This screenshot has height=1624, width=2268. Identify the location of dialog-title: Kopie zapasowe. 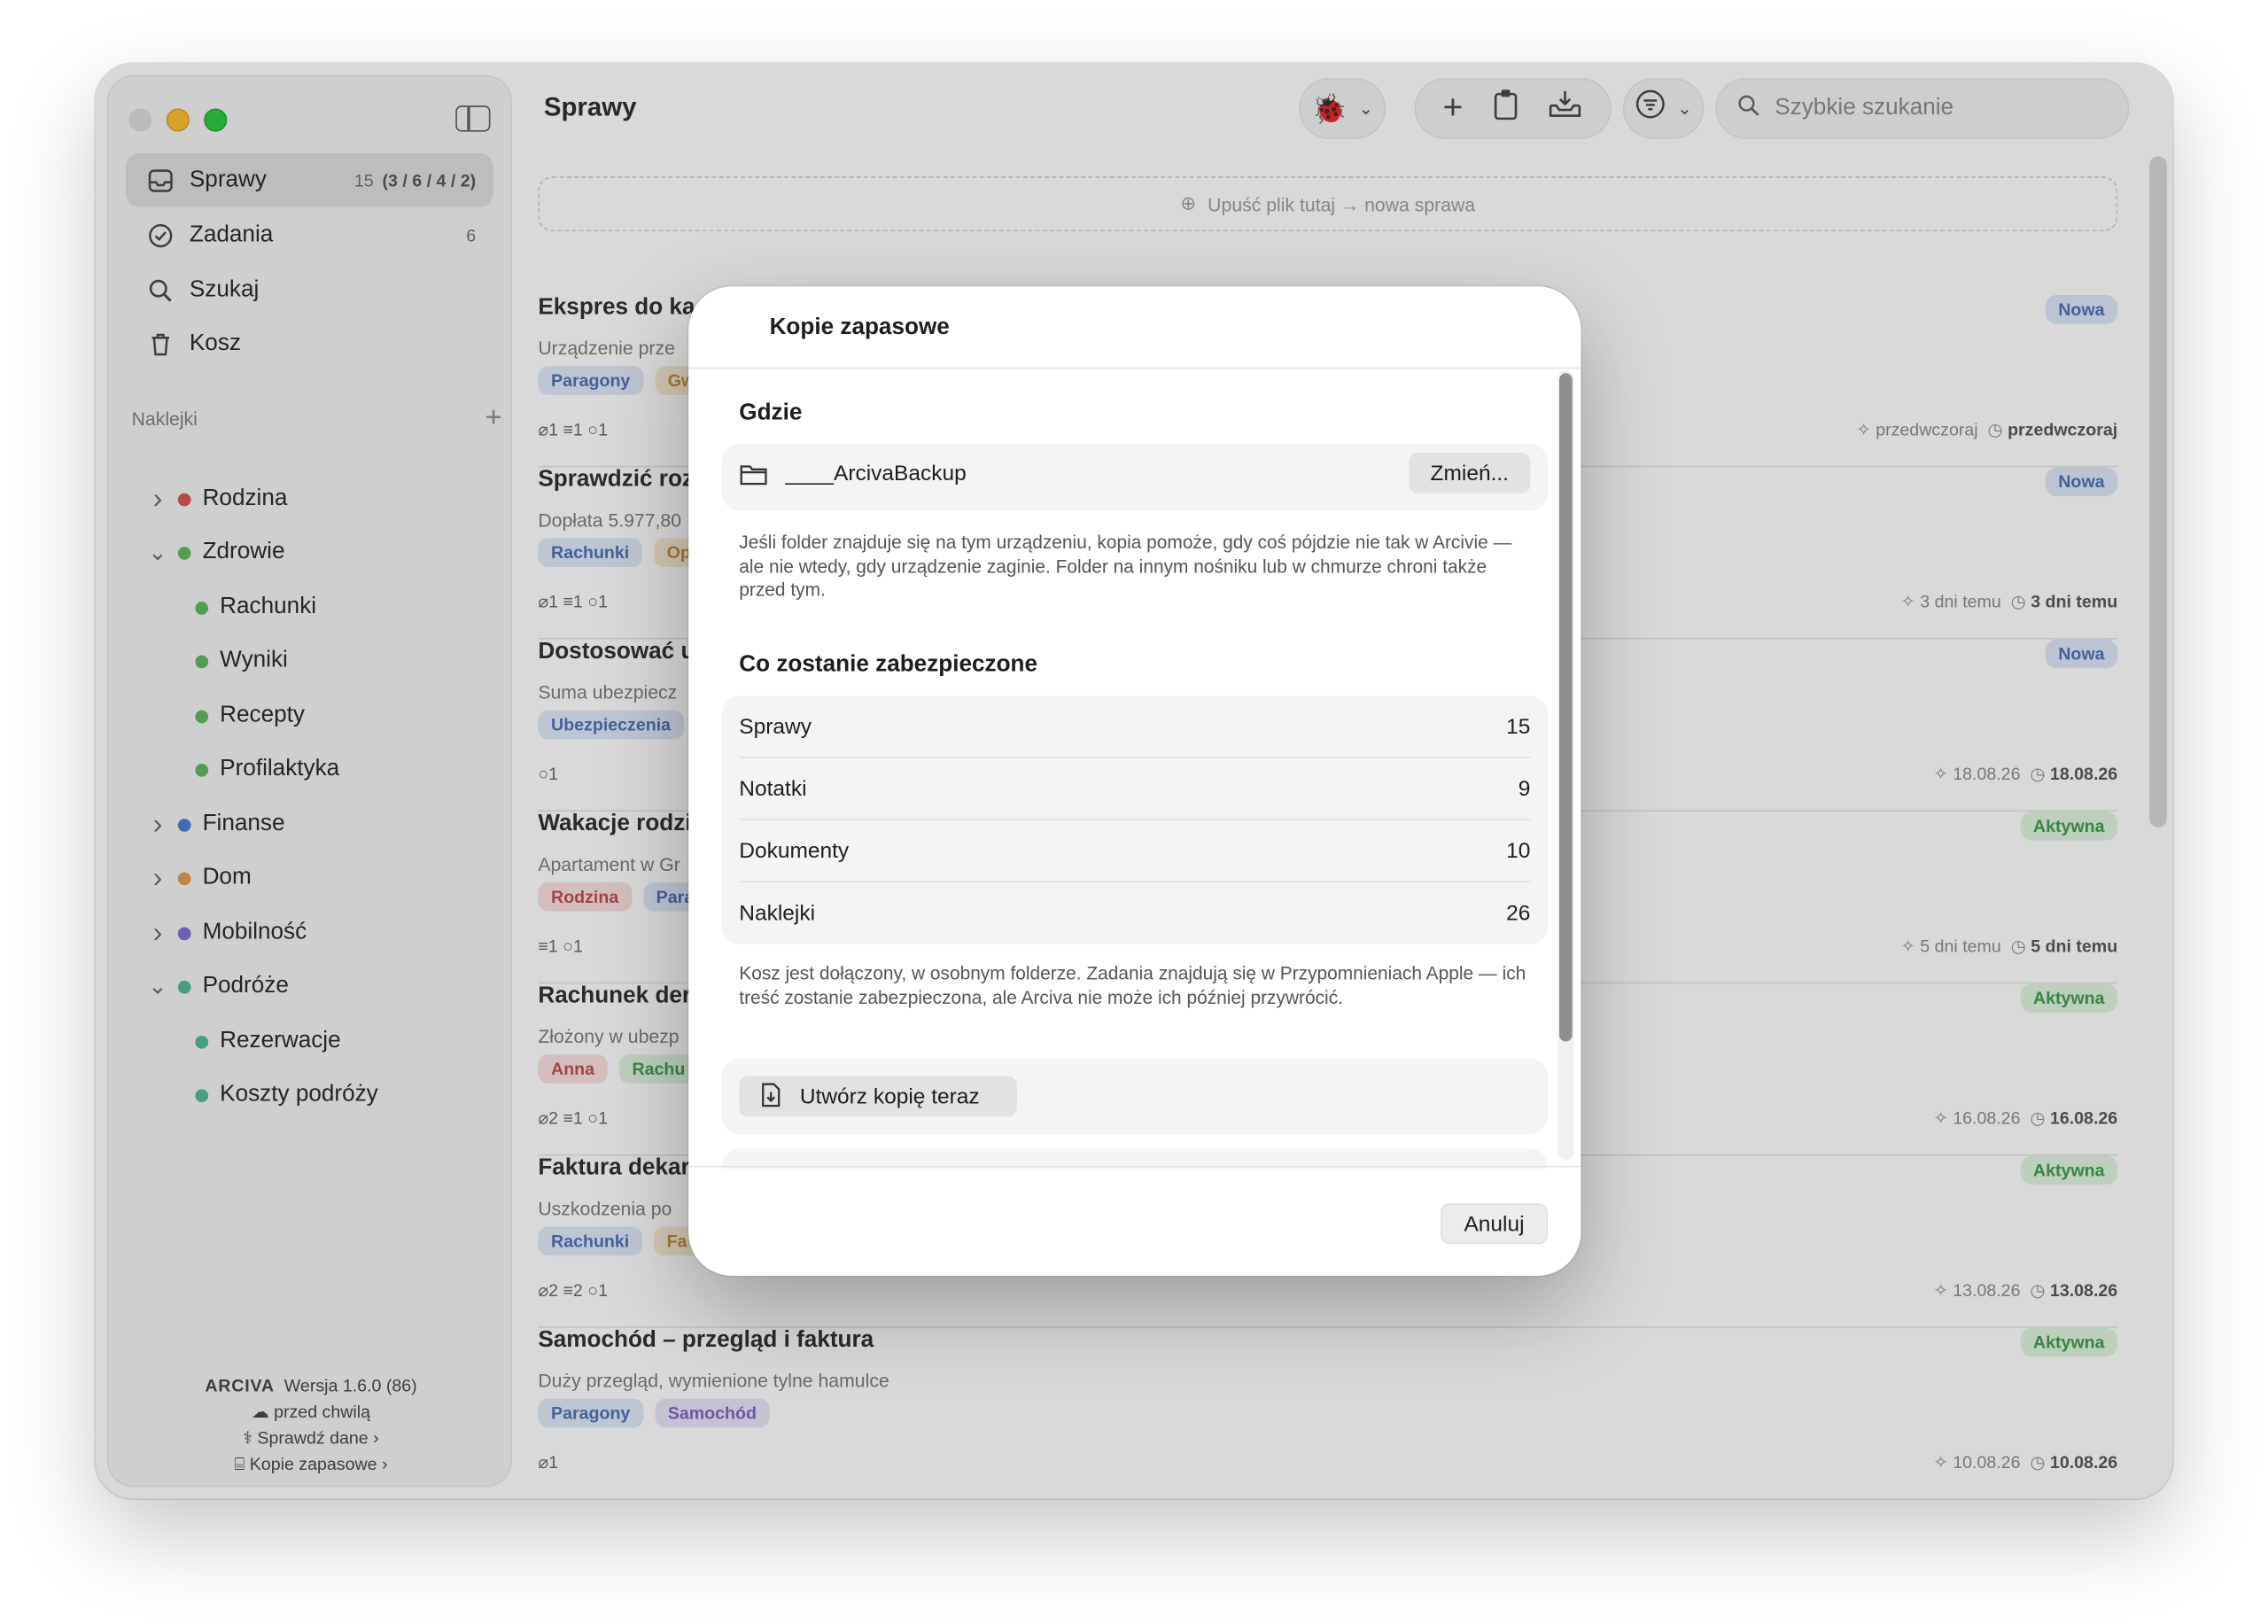
(859, 328).